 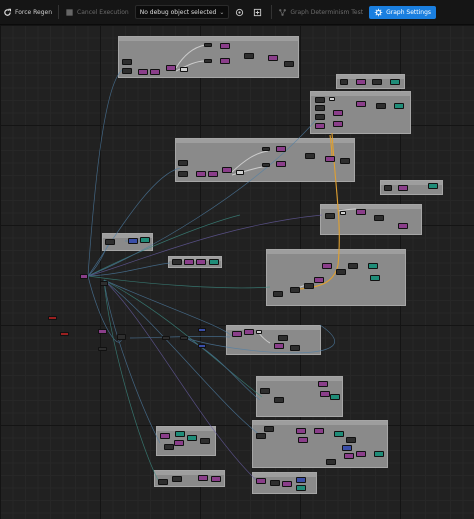 I want to click on debug-object-selector: No debug object selected ⌄, so click(x=182, y=12).